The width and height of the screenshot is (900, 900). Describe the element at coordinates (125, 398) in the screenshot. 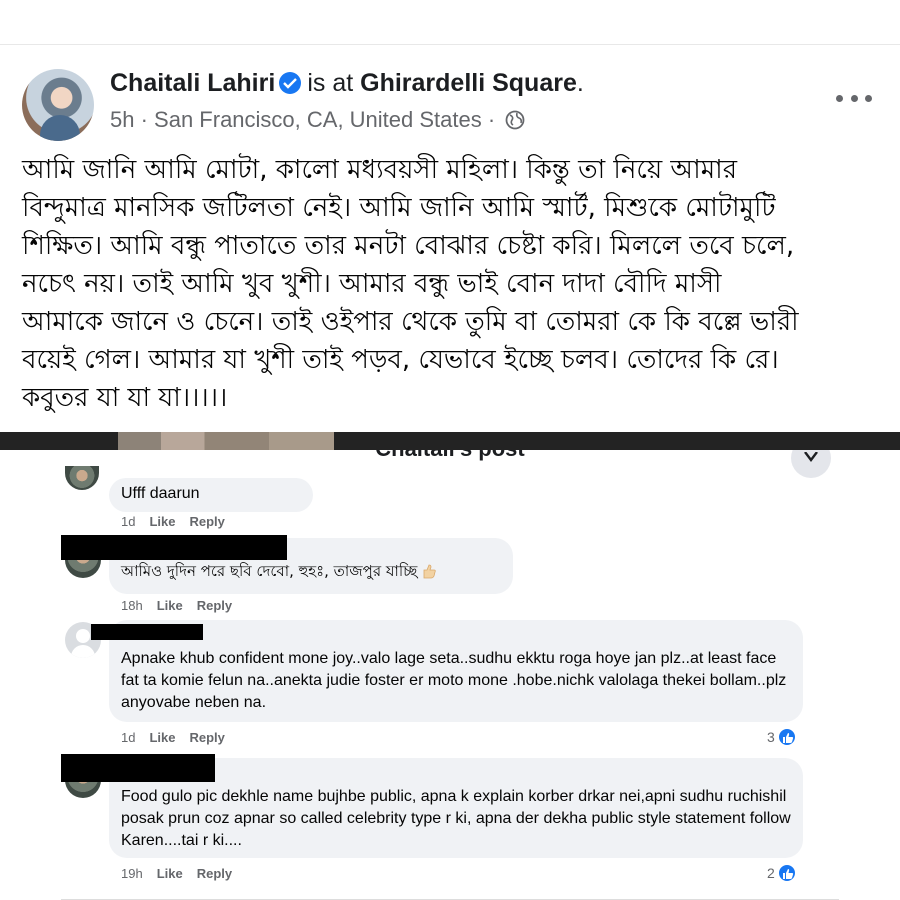

I see `post-text-line: কবুতর যা যা যা।।।।।` at that location.